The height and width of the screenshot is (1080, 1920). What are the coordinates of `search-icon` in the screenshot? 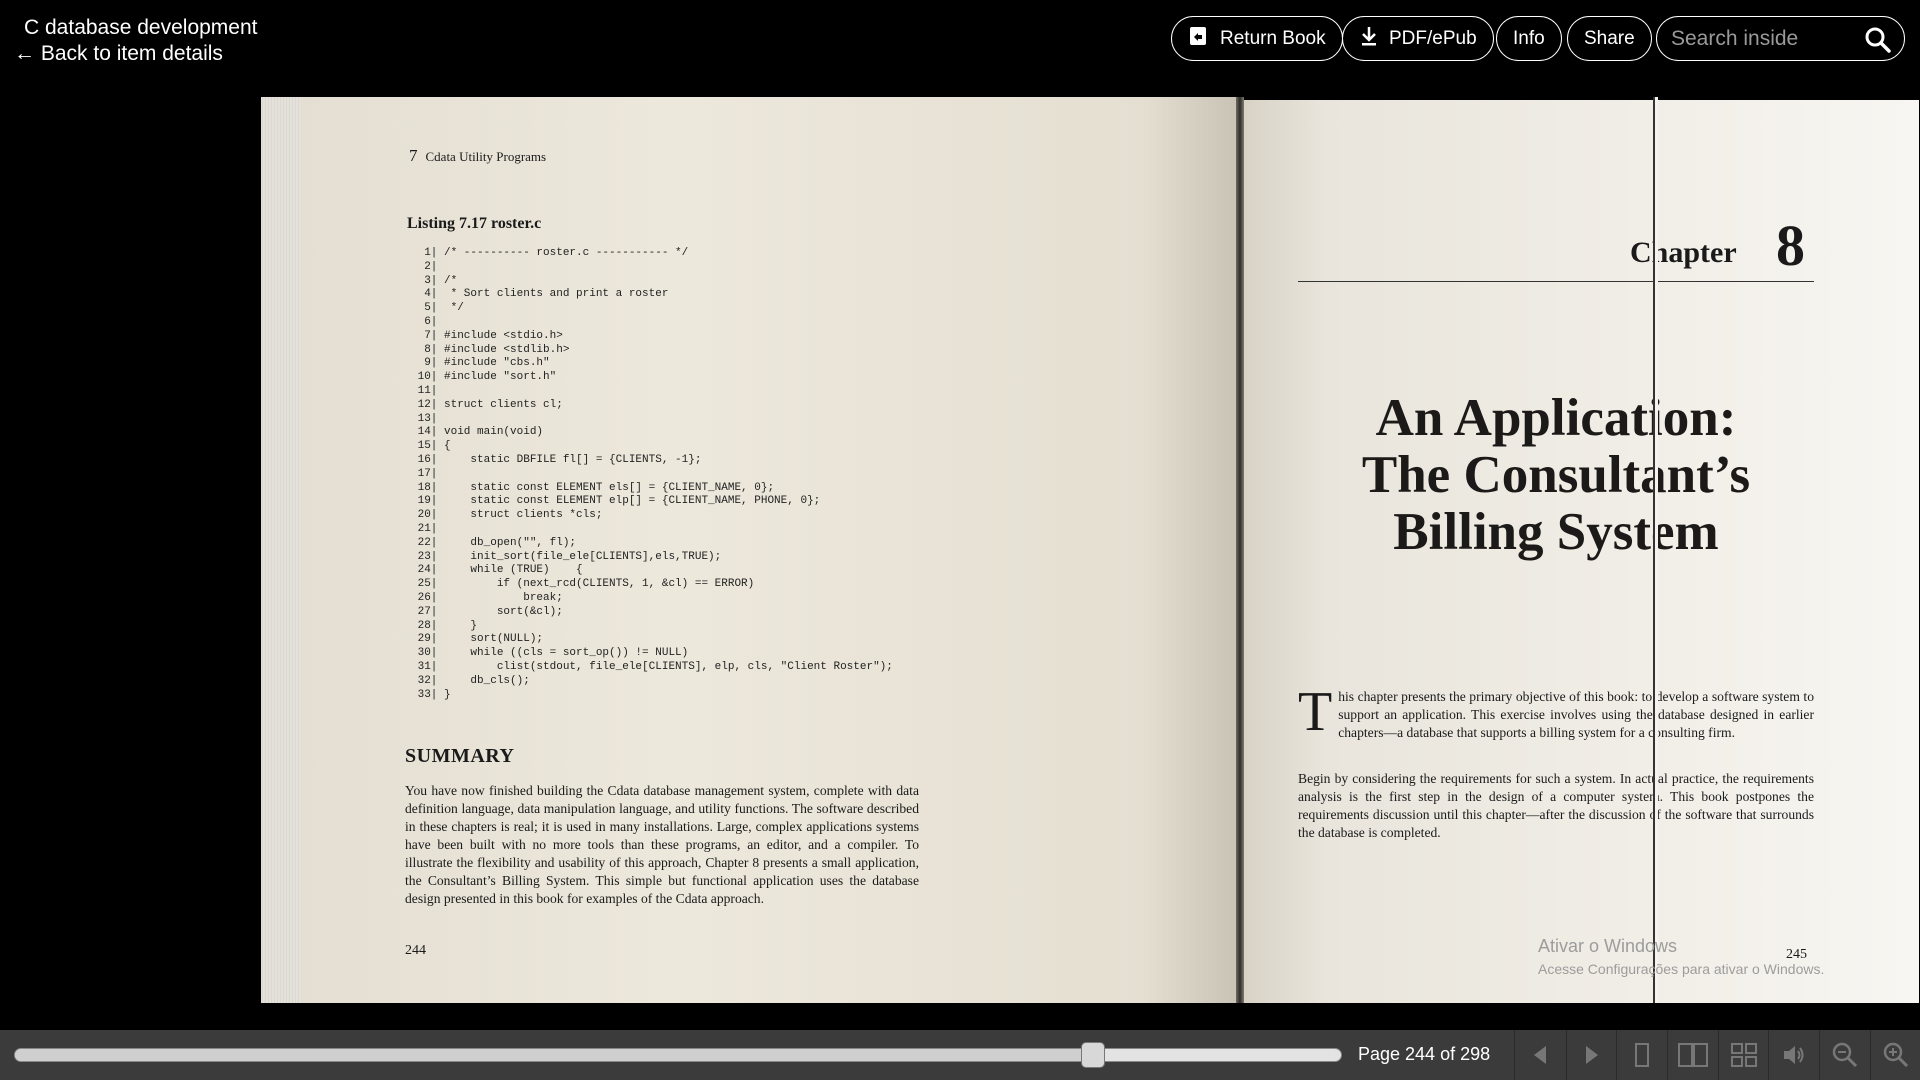 It's located at (1878, 42).